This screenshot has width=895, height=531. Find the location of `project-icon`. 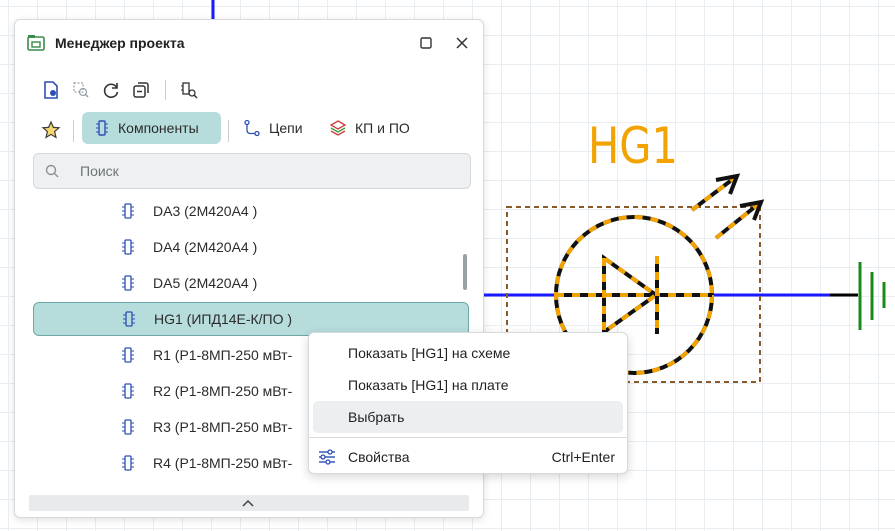

project-icon is located at coordinates (36, 43).